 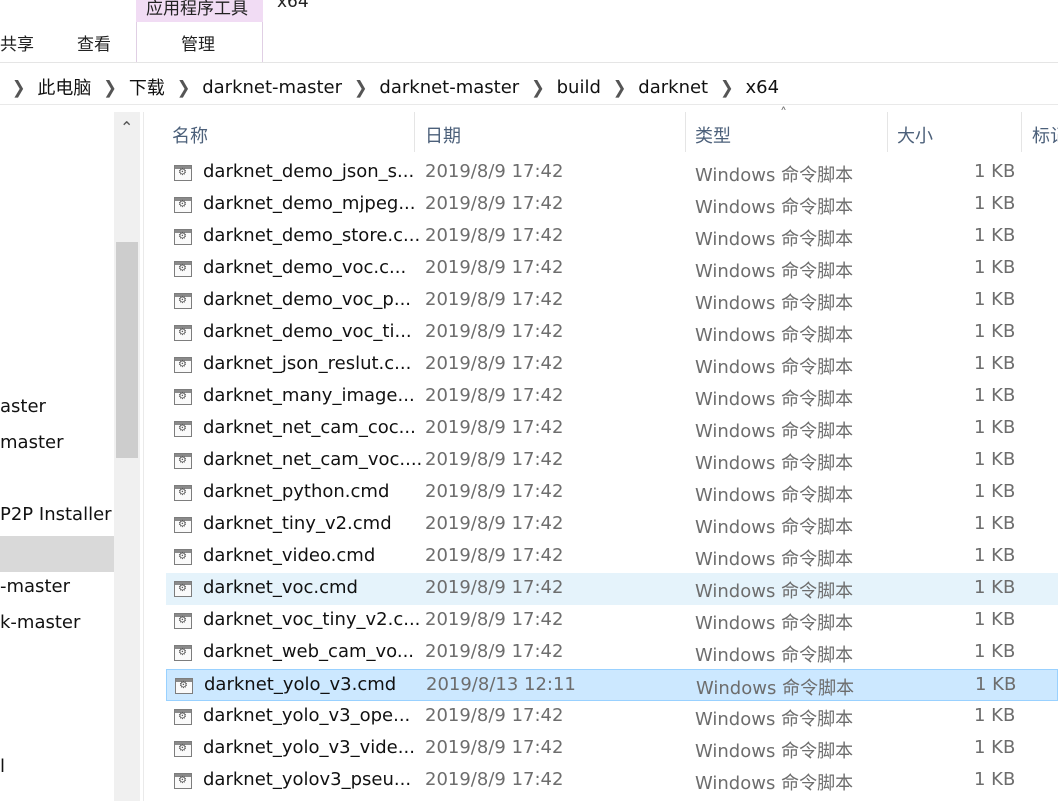 What do you see at coordinates (2, 766) in the screenshot?
I see `nav-item: l` at bounding box center [2, 766].